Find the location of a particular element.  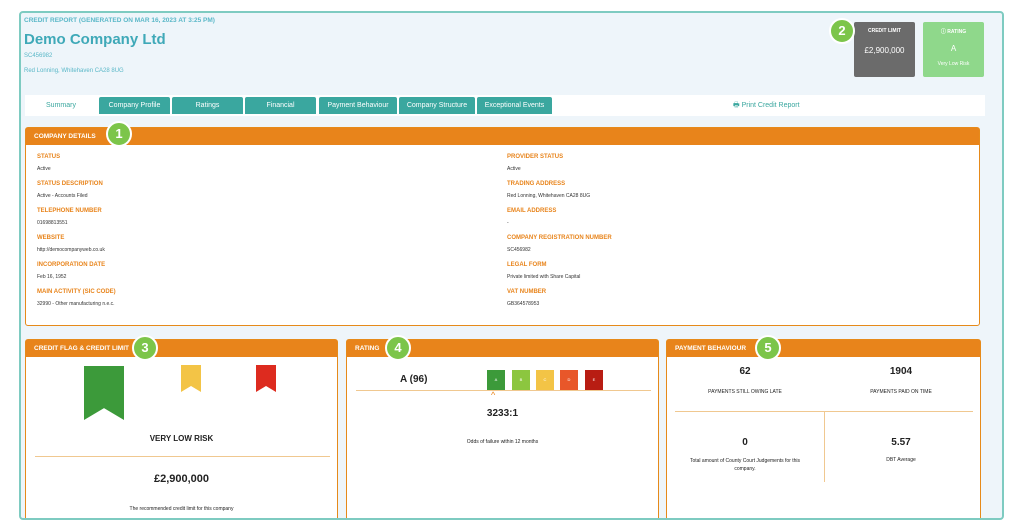

tab-exceptional-events: Exceptional Events is located at coordinates (514, 105).